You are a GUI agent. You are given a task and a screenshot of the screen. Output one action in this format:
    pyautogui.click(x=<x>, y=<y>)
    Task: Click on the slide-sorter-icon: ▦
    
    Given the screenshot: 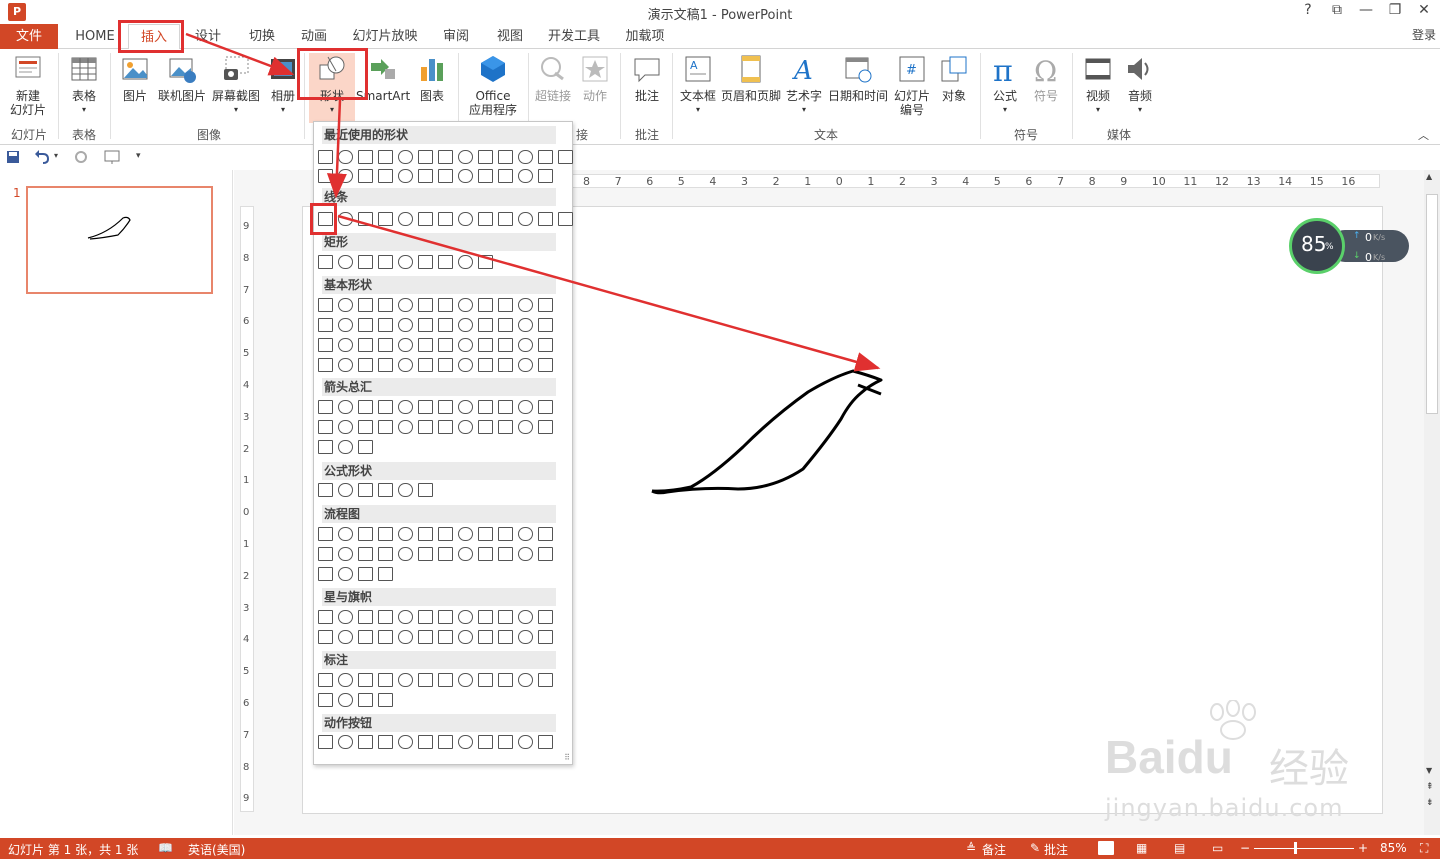 What is the action you would take?
    pyautogui.click(x=1141, y=848)
    